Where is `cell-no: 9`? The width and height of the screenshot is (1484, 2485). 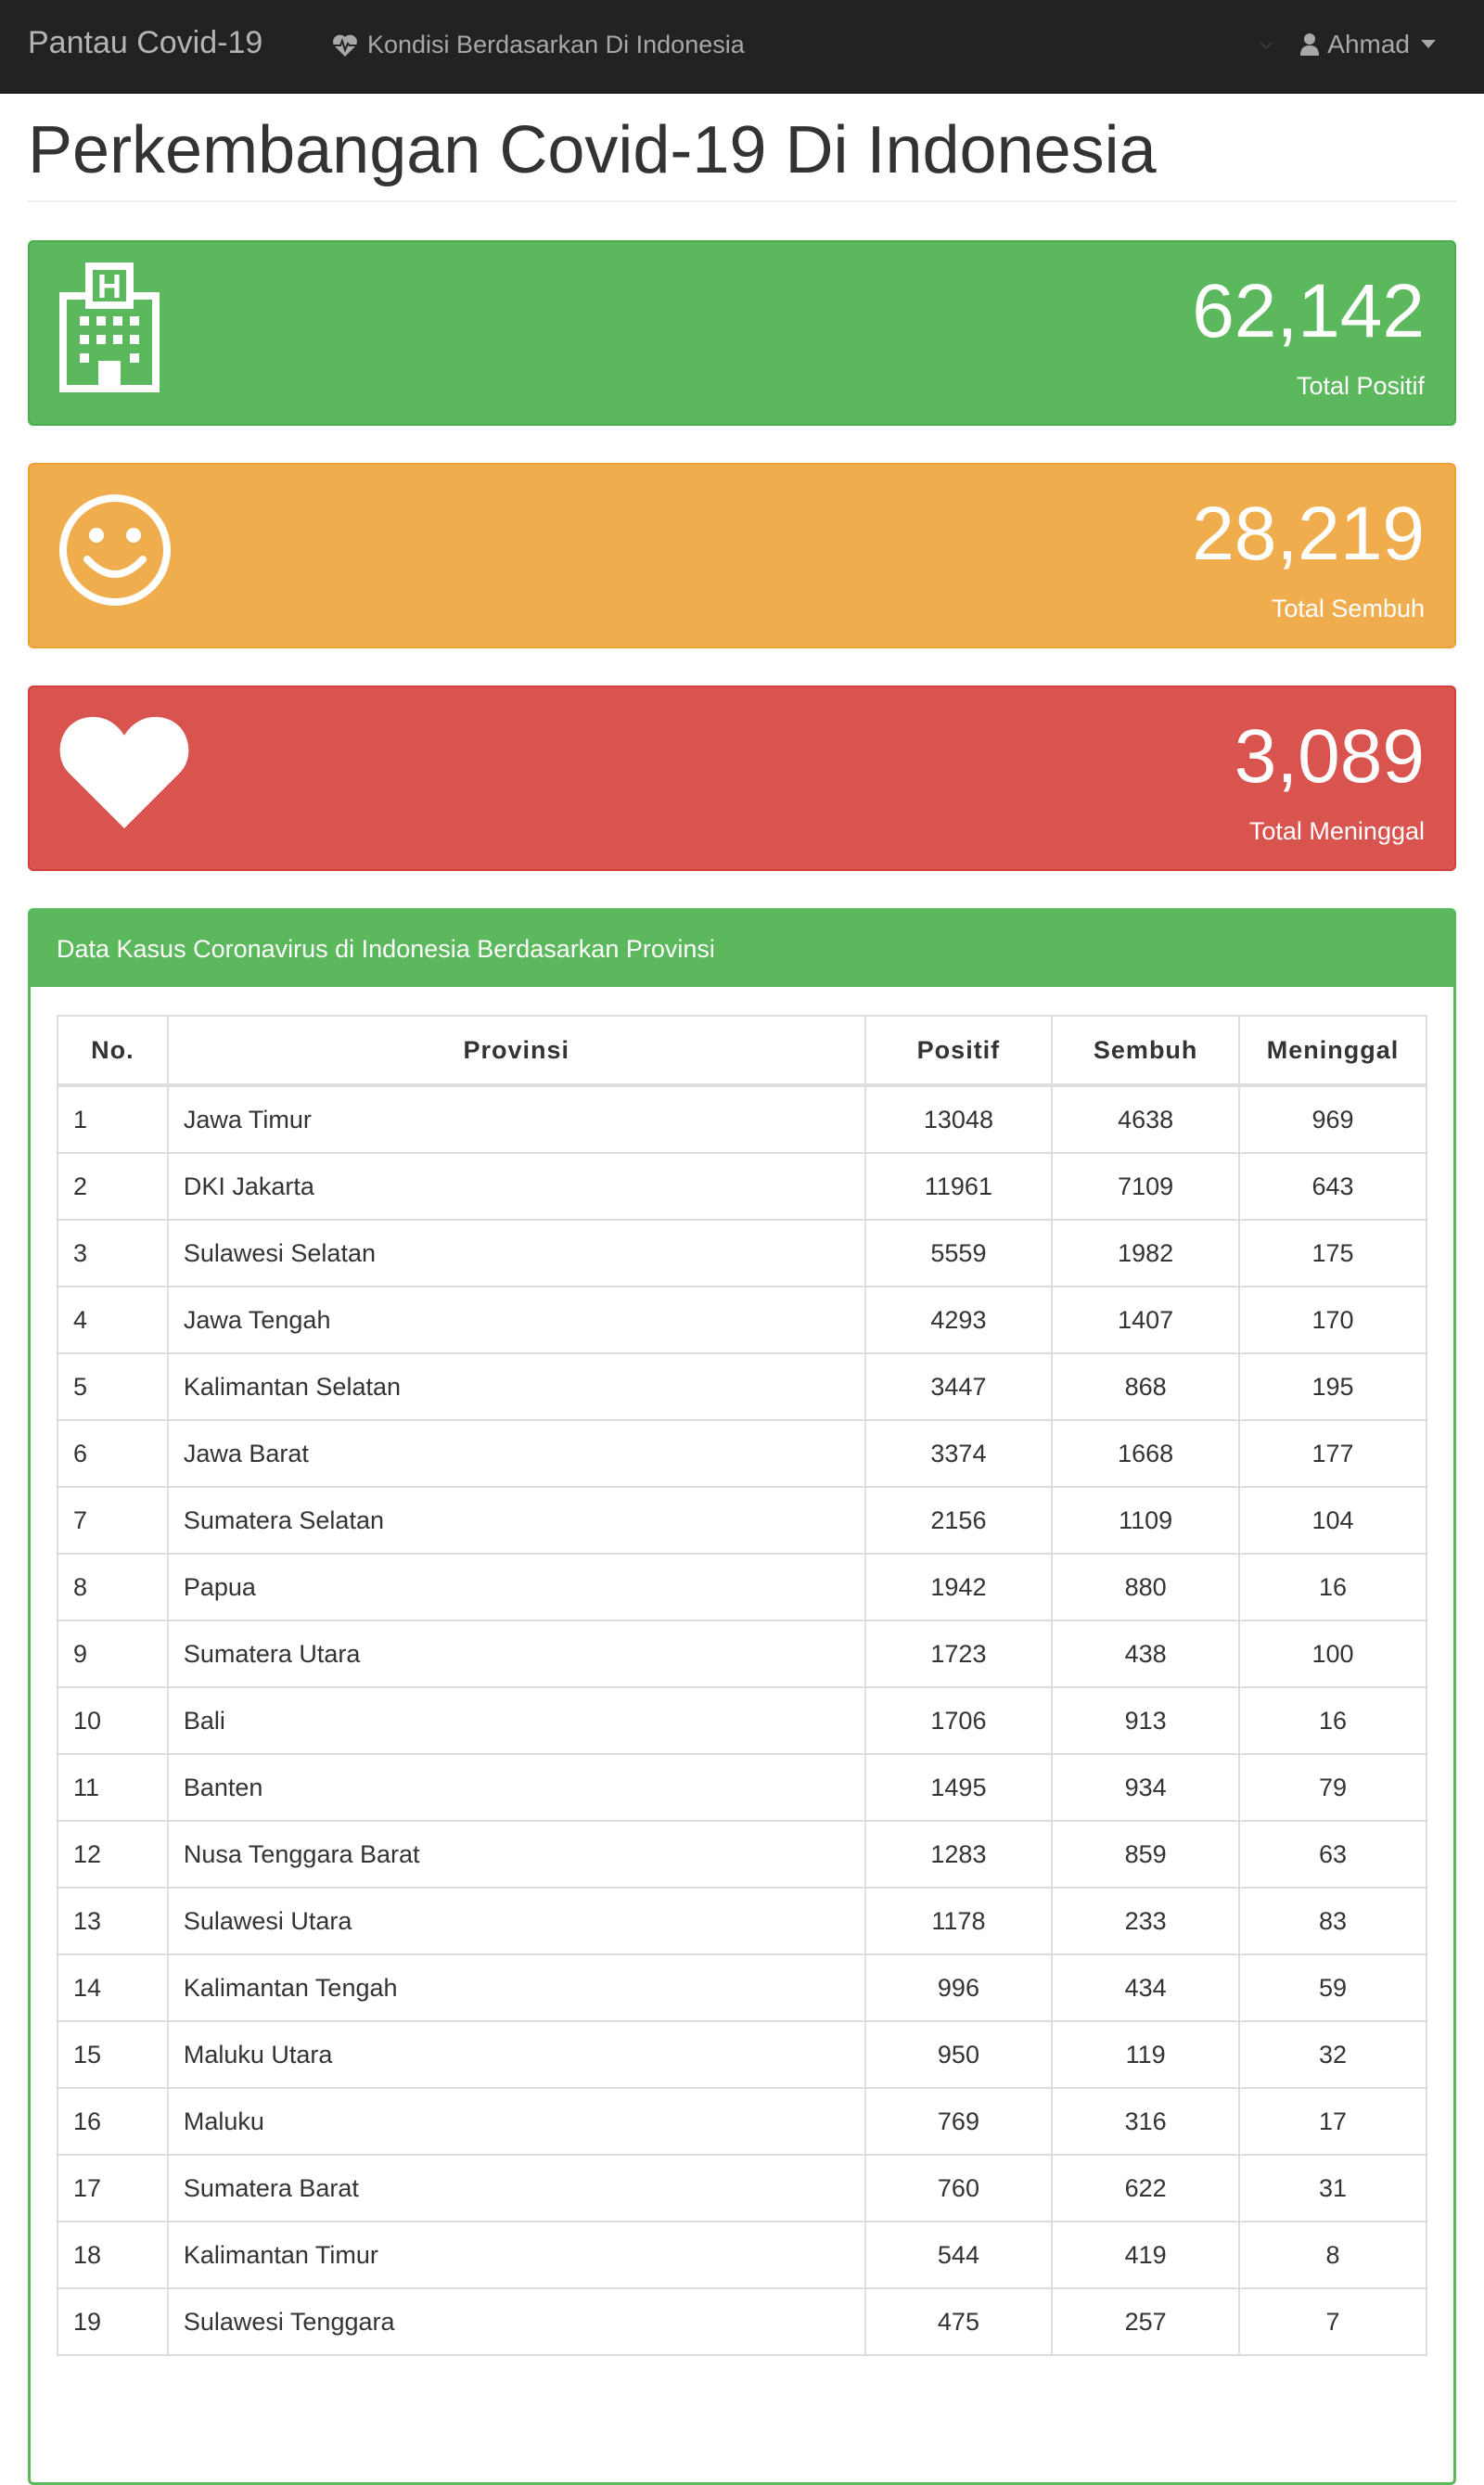
cell-no: 9 is located at coordinates (113, 1654).